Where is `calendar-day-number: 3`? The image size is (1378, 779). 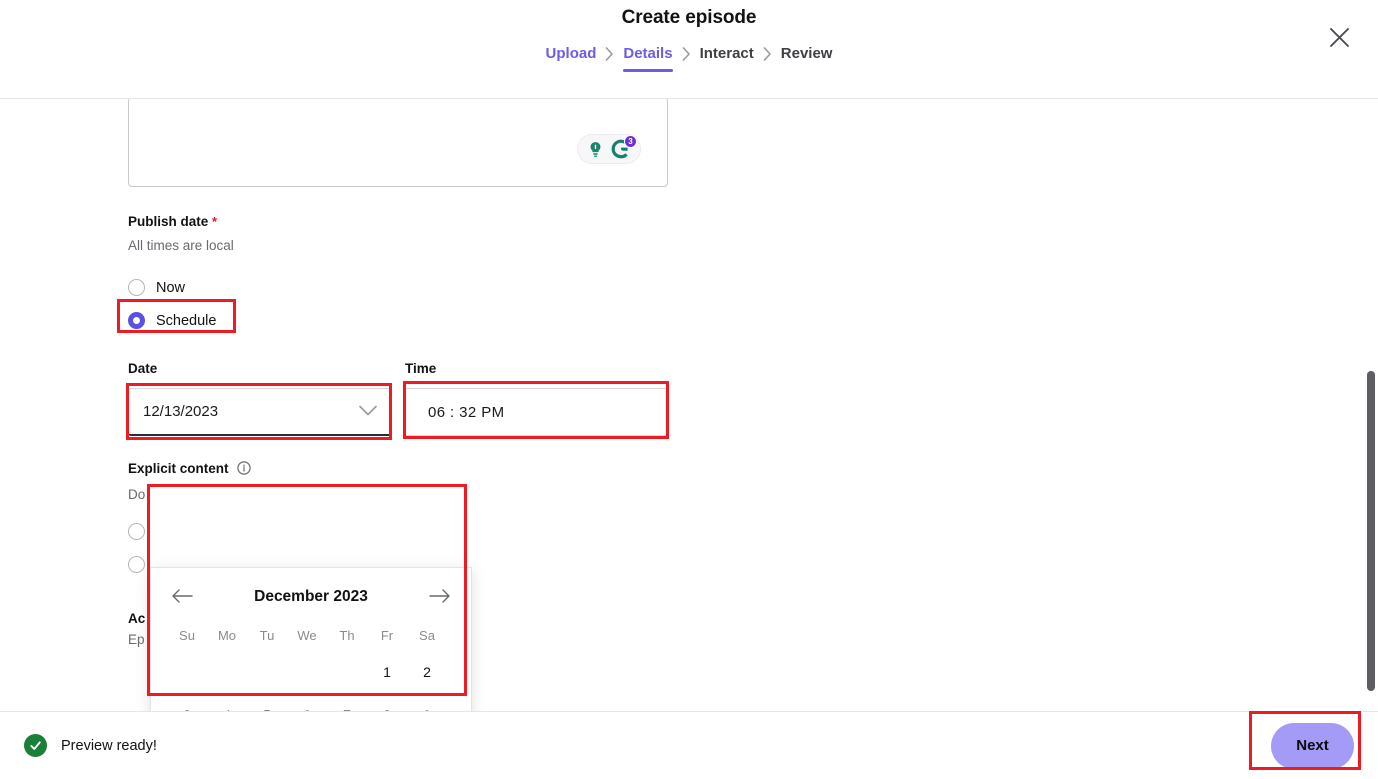
calendar-day-number: 3 is located at coordinates (187, 705).